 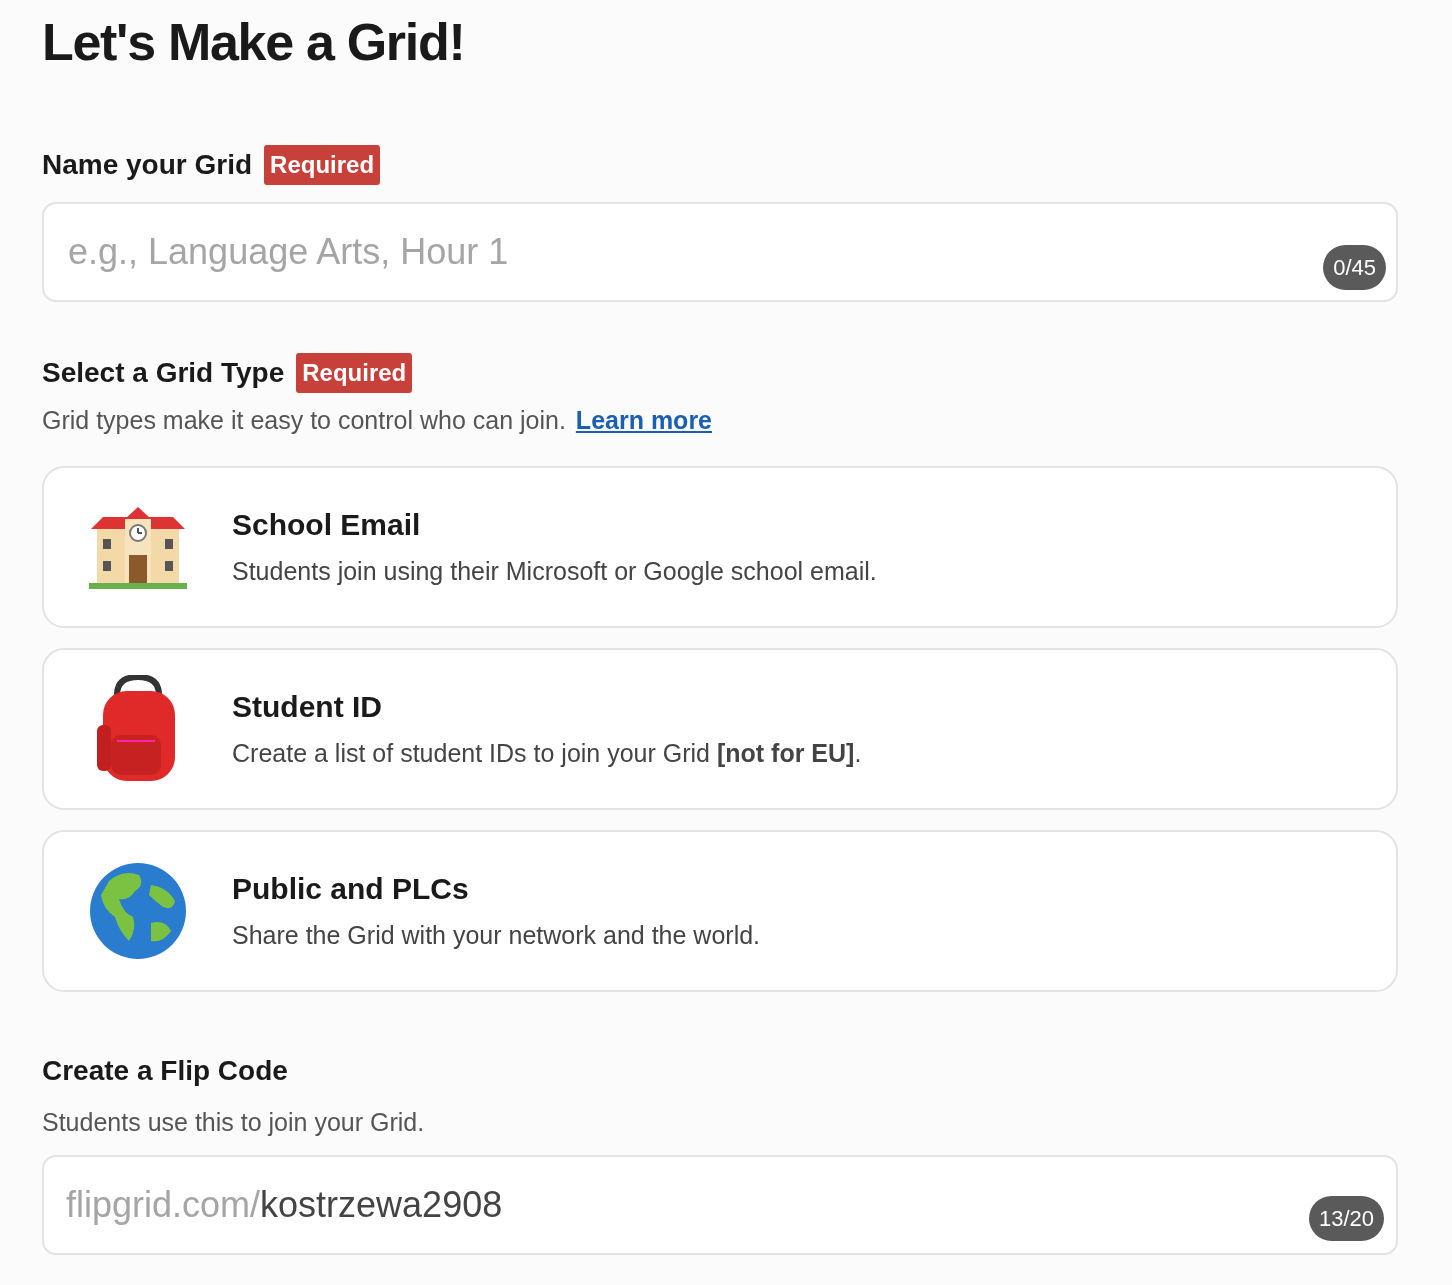 I want to click on option-title: School Email, so click(x=327, y=525).